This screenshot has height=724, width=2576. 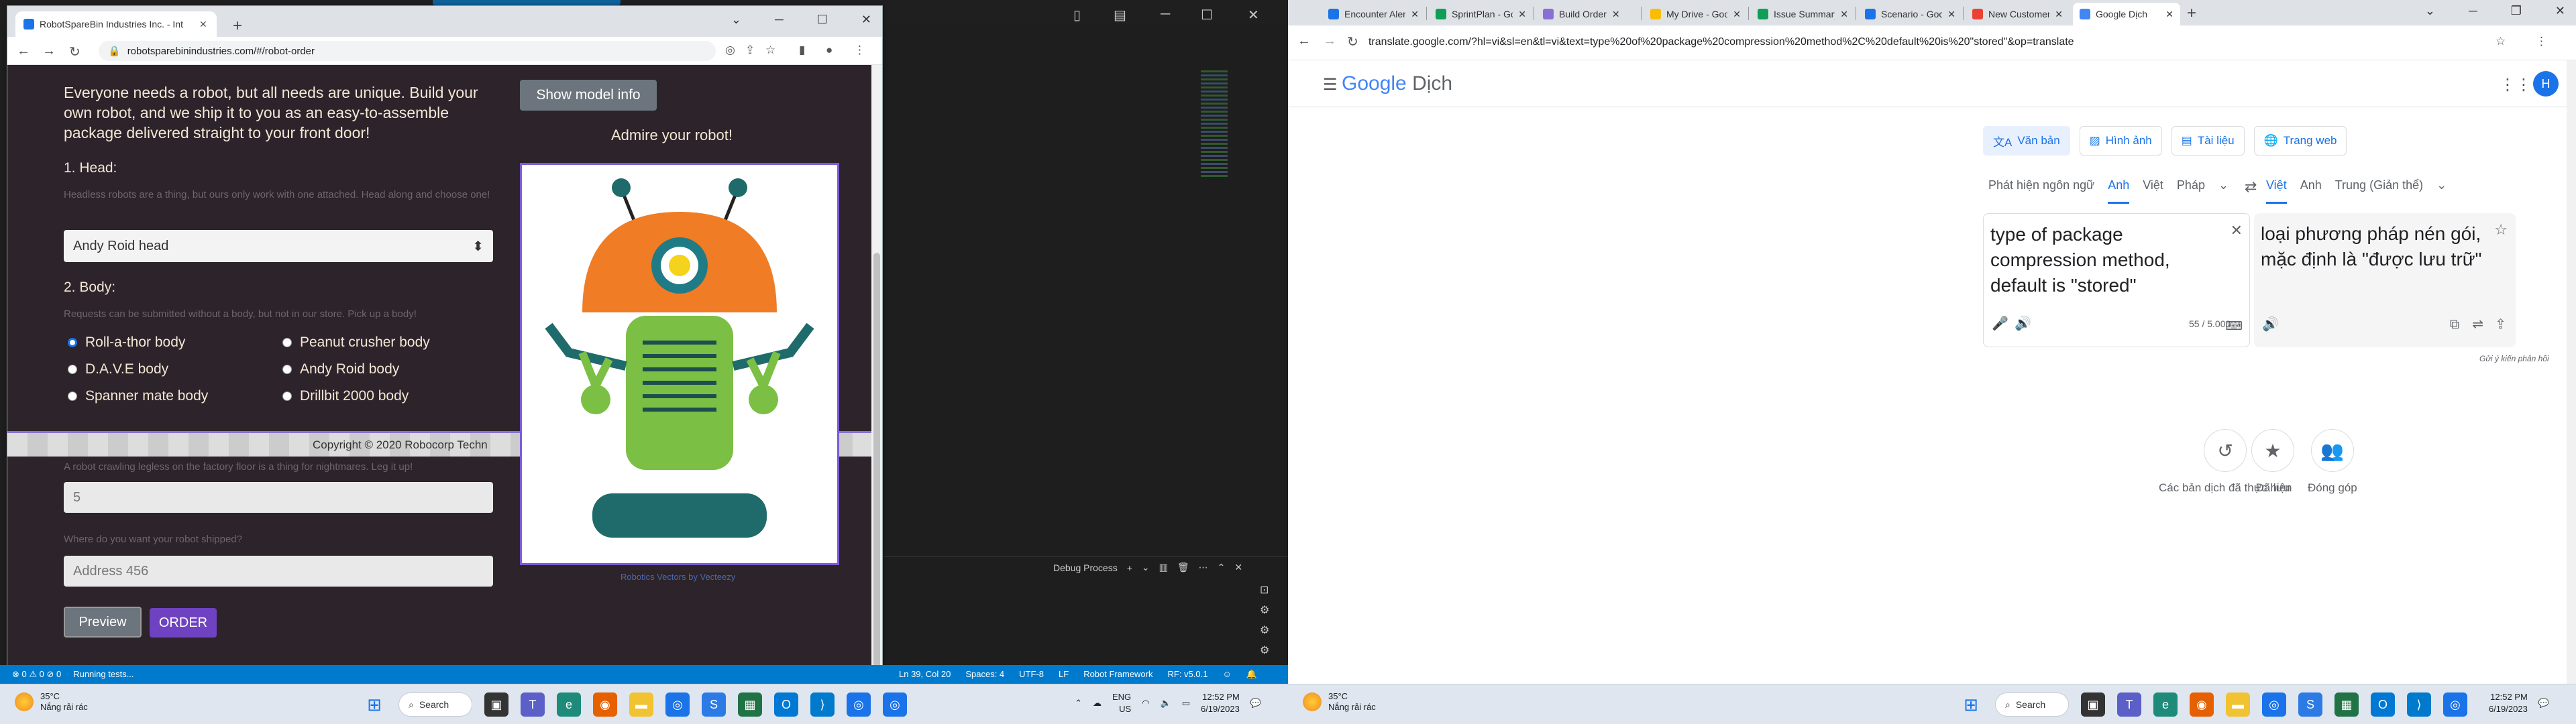 What do you see at coordinates (2237, 230) in the screenshot?
I see `clear-icon: ✕` at bounding box center [2237, 230].